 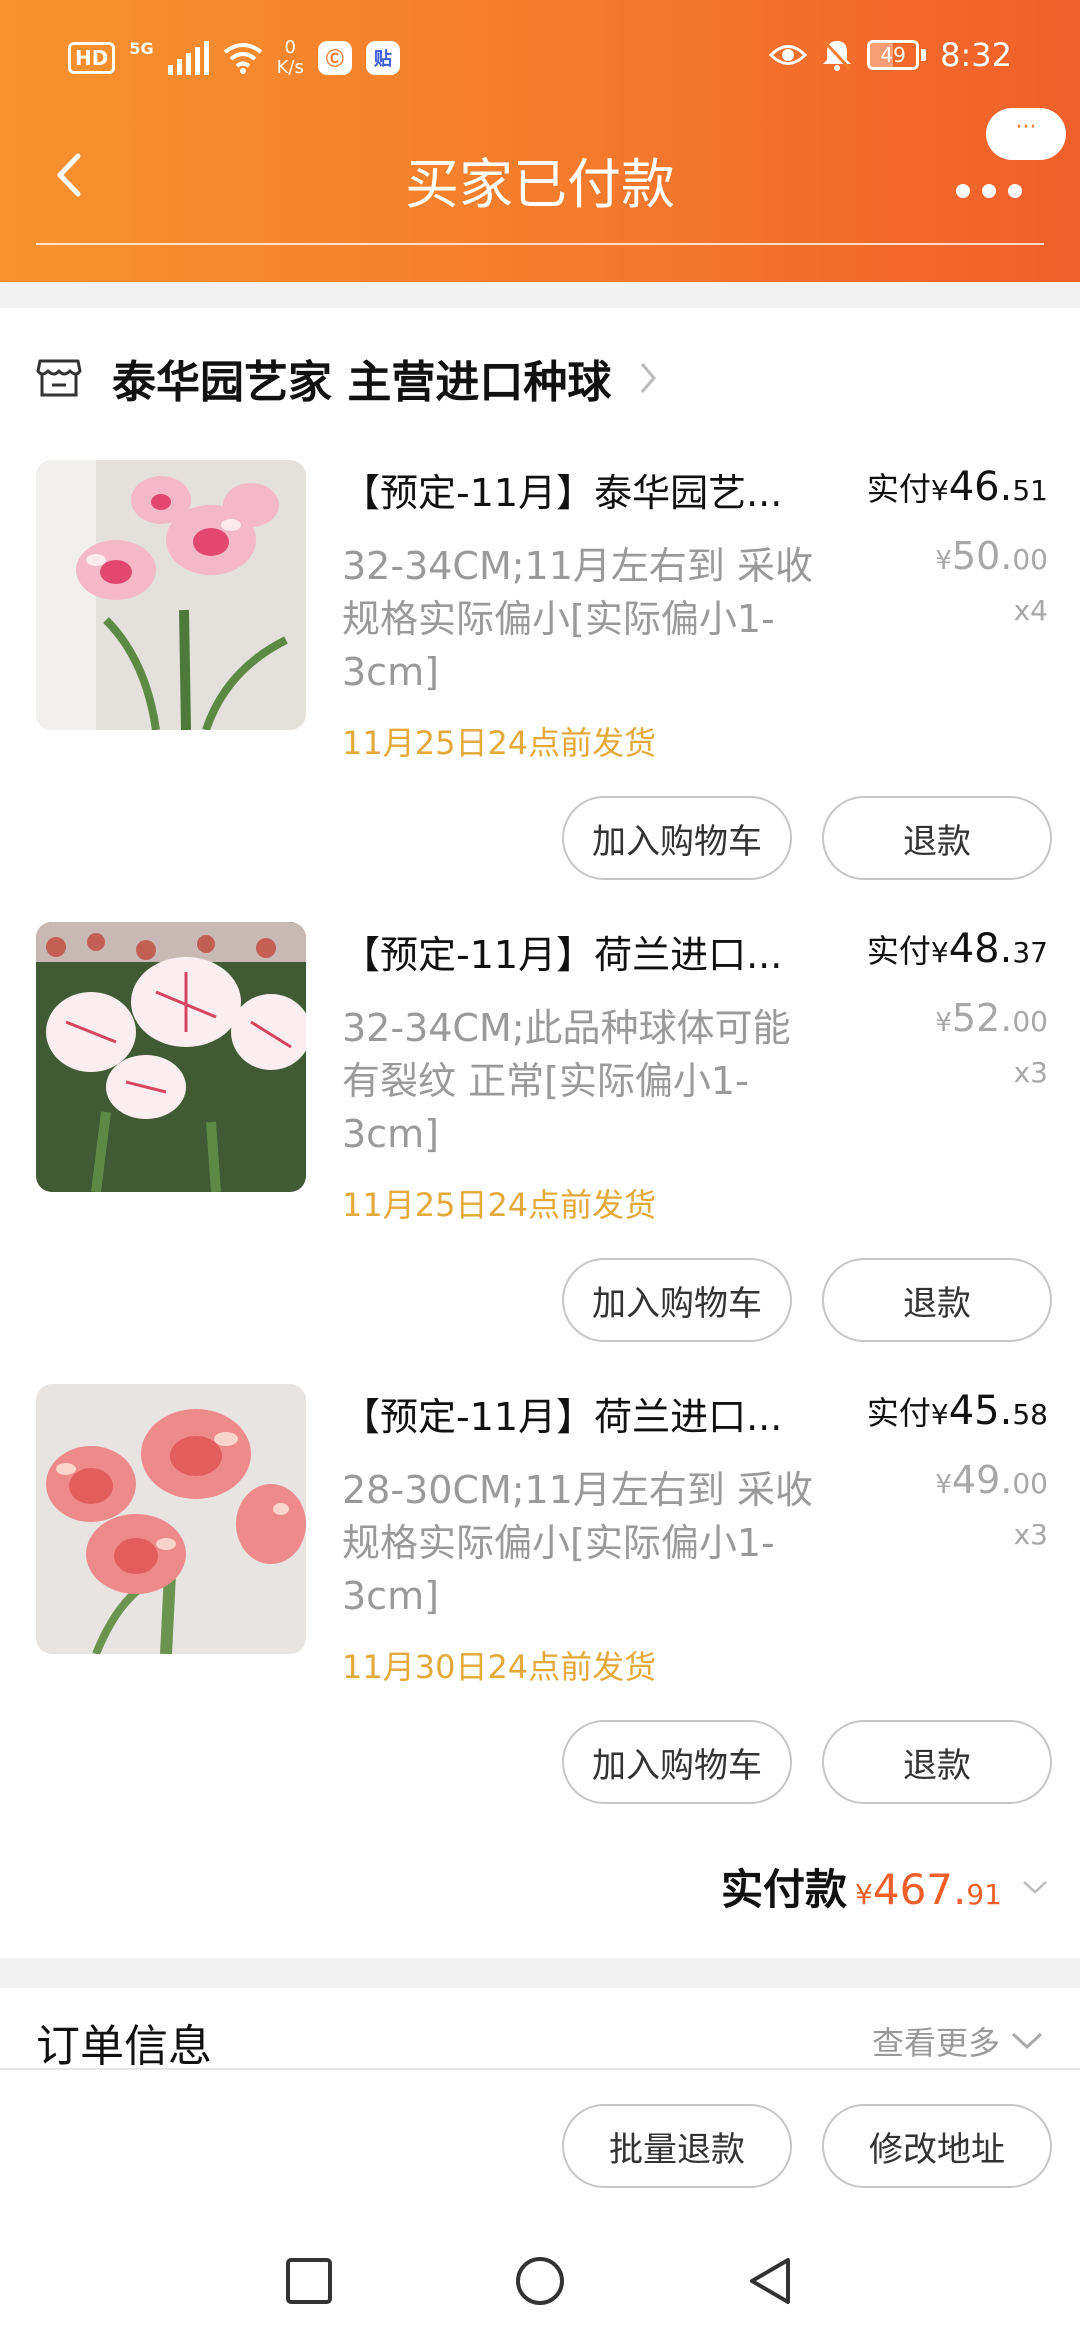 What do you see at coordinates (893, 55) in the screenshot?
I see `battery-level: 49` at bounding box center [893, 55].